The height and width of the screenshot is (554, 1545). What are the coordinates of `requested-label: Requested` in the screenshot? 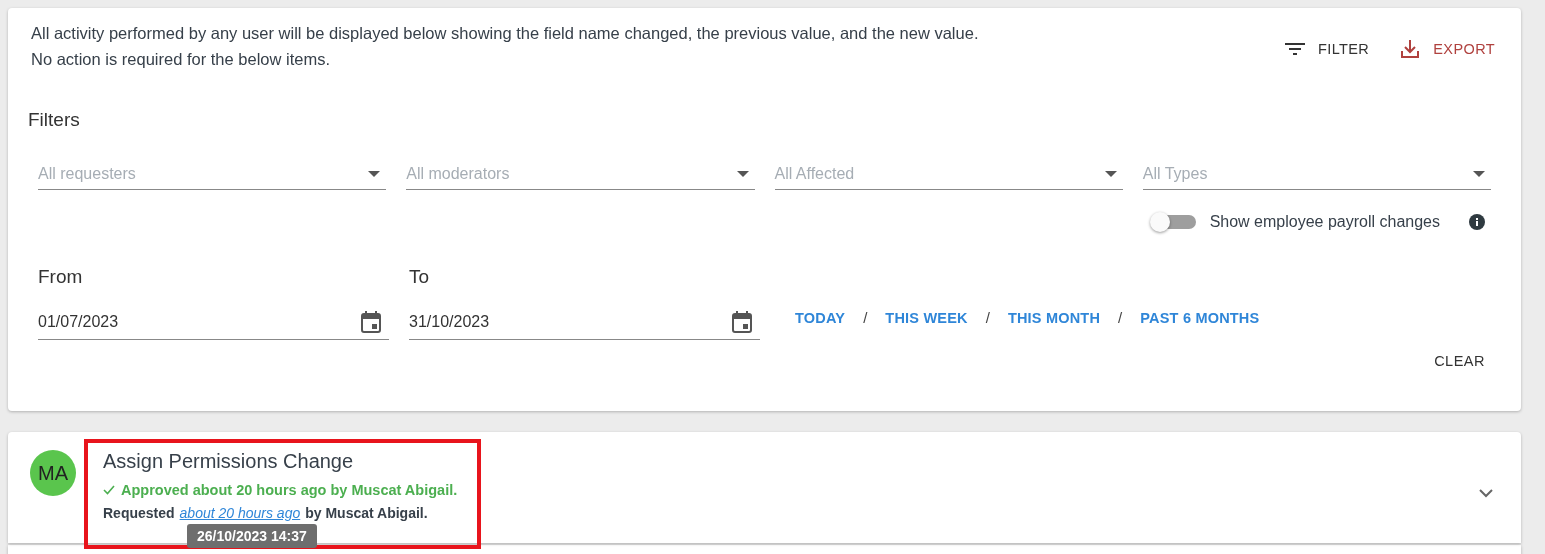 It's located at (139, 513).